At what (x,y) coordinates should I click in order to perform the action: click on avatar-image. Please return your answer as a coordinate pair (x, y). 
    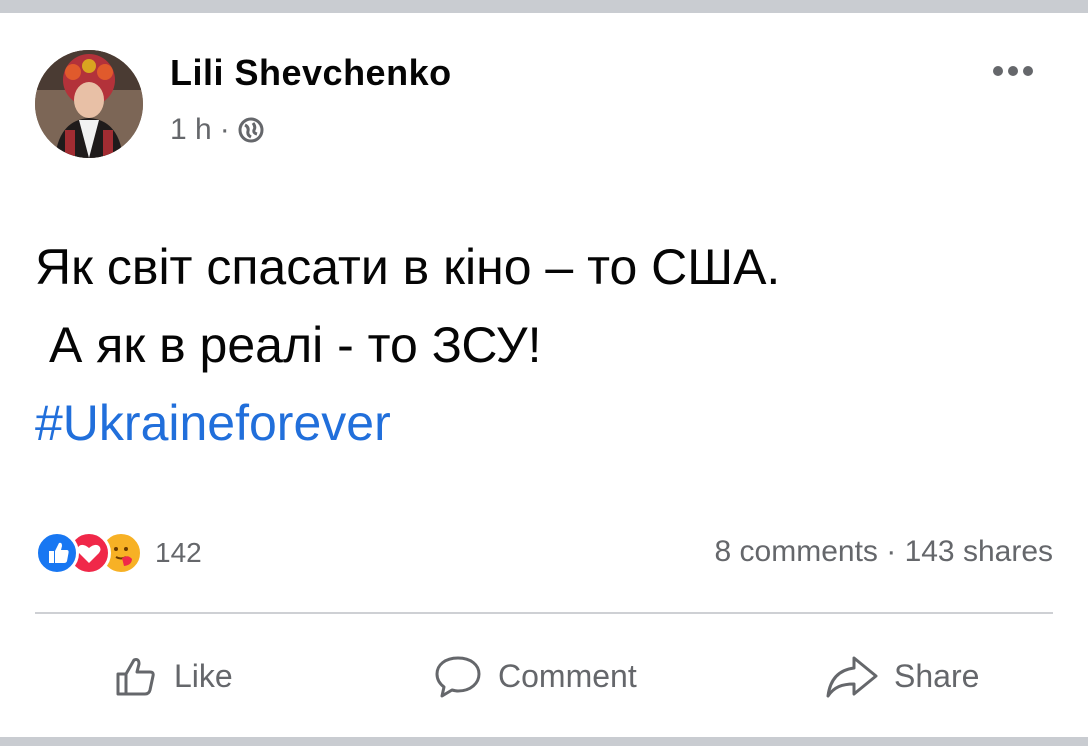
    Looking at the image, I should click on (89, 104).